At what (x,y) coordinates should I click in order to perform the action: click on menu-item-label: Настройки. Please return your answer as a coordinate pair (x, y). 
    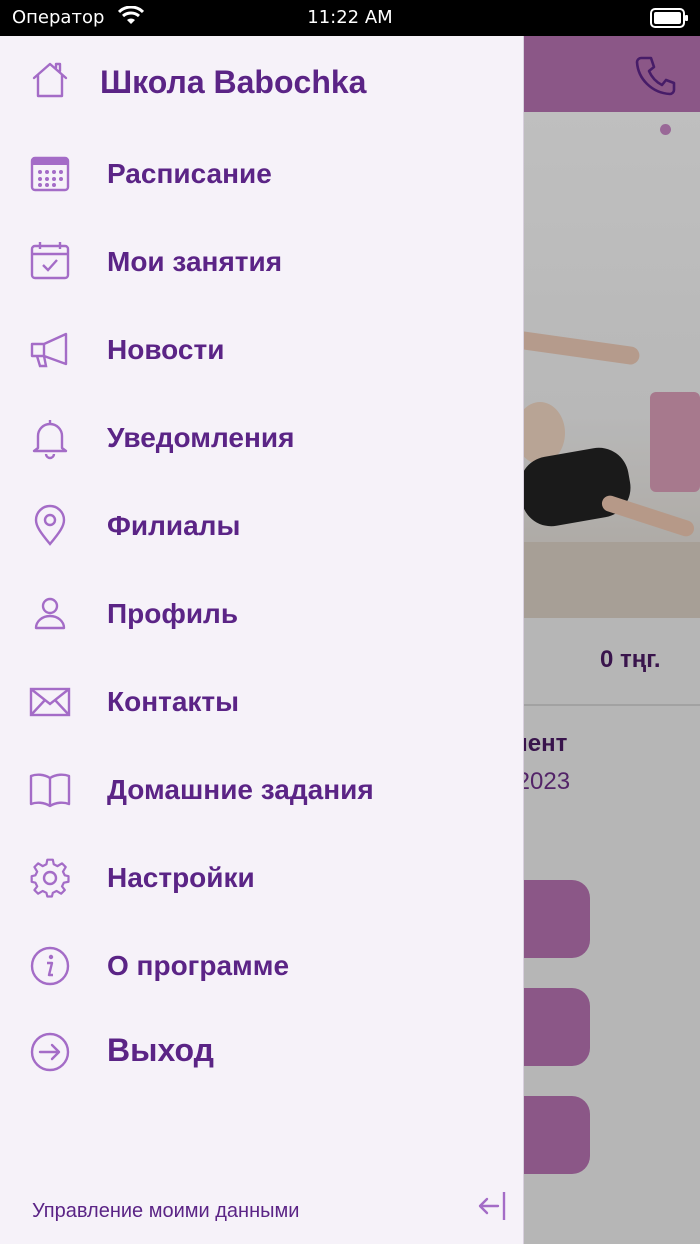
    Looking at the image, I should click on (181, 877).